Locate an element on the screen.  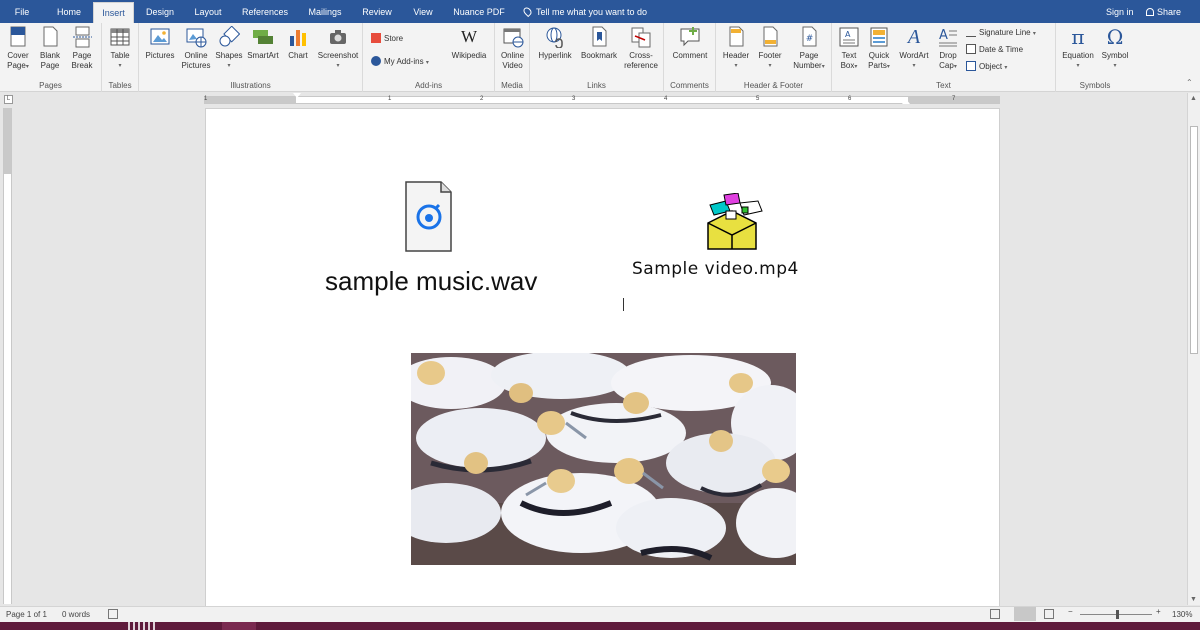
header-icon is located at coordinates (736, 37).